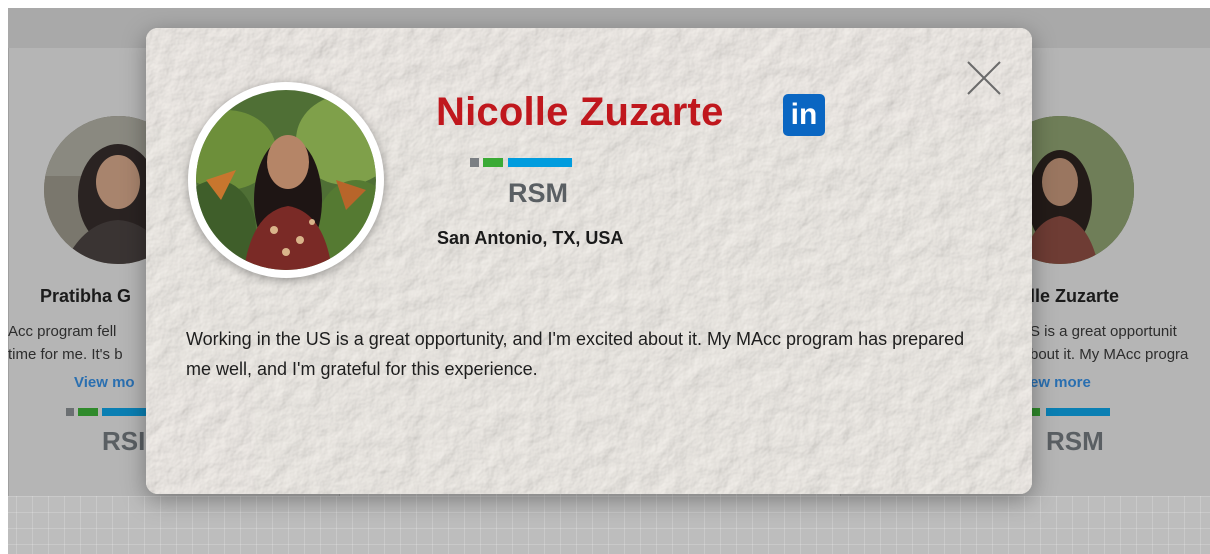 Image resolution: width=1210 pixels, height=554 pixels. Describe the element at coordinates (1060, 382) in the screenshot. I see `background-view-more-link-right: ew more` at that location.